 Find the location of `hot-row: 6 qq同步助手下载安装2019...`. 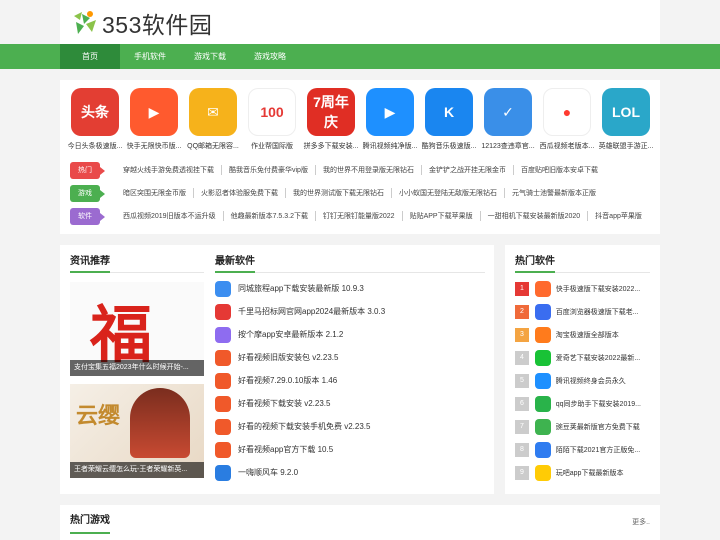

hot-row: 6 qq同步助手下载安装2019... is located at coordinates (585, 403).